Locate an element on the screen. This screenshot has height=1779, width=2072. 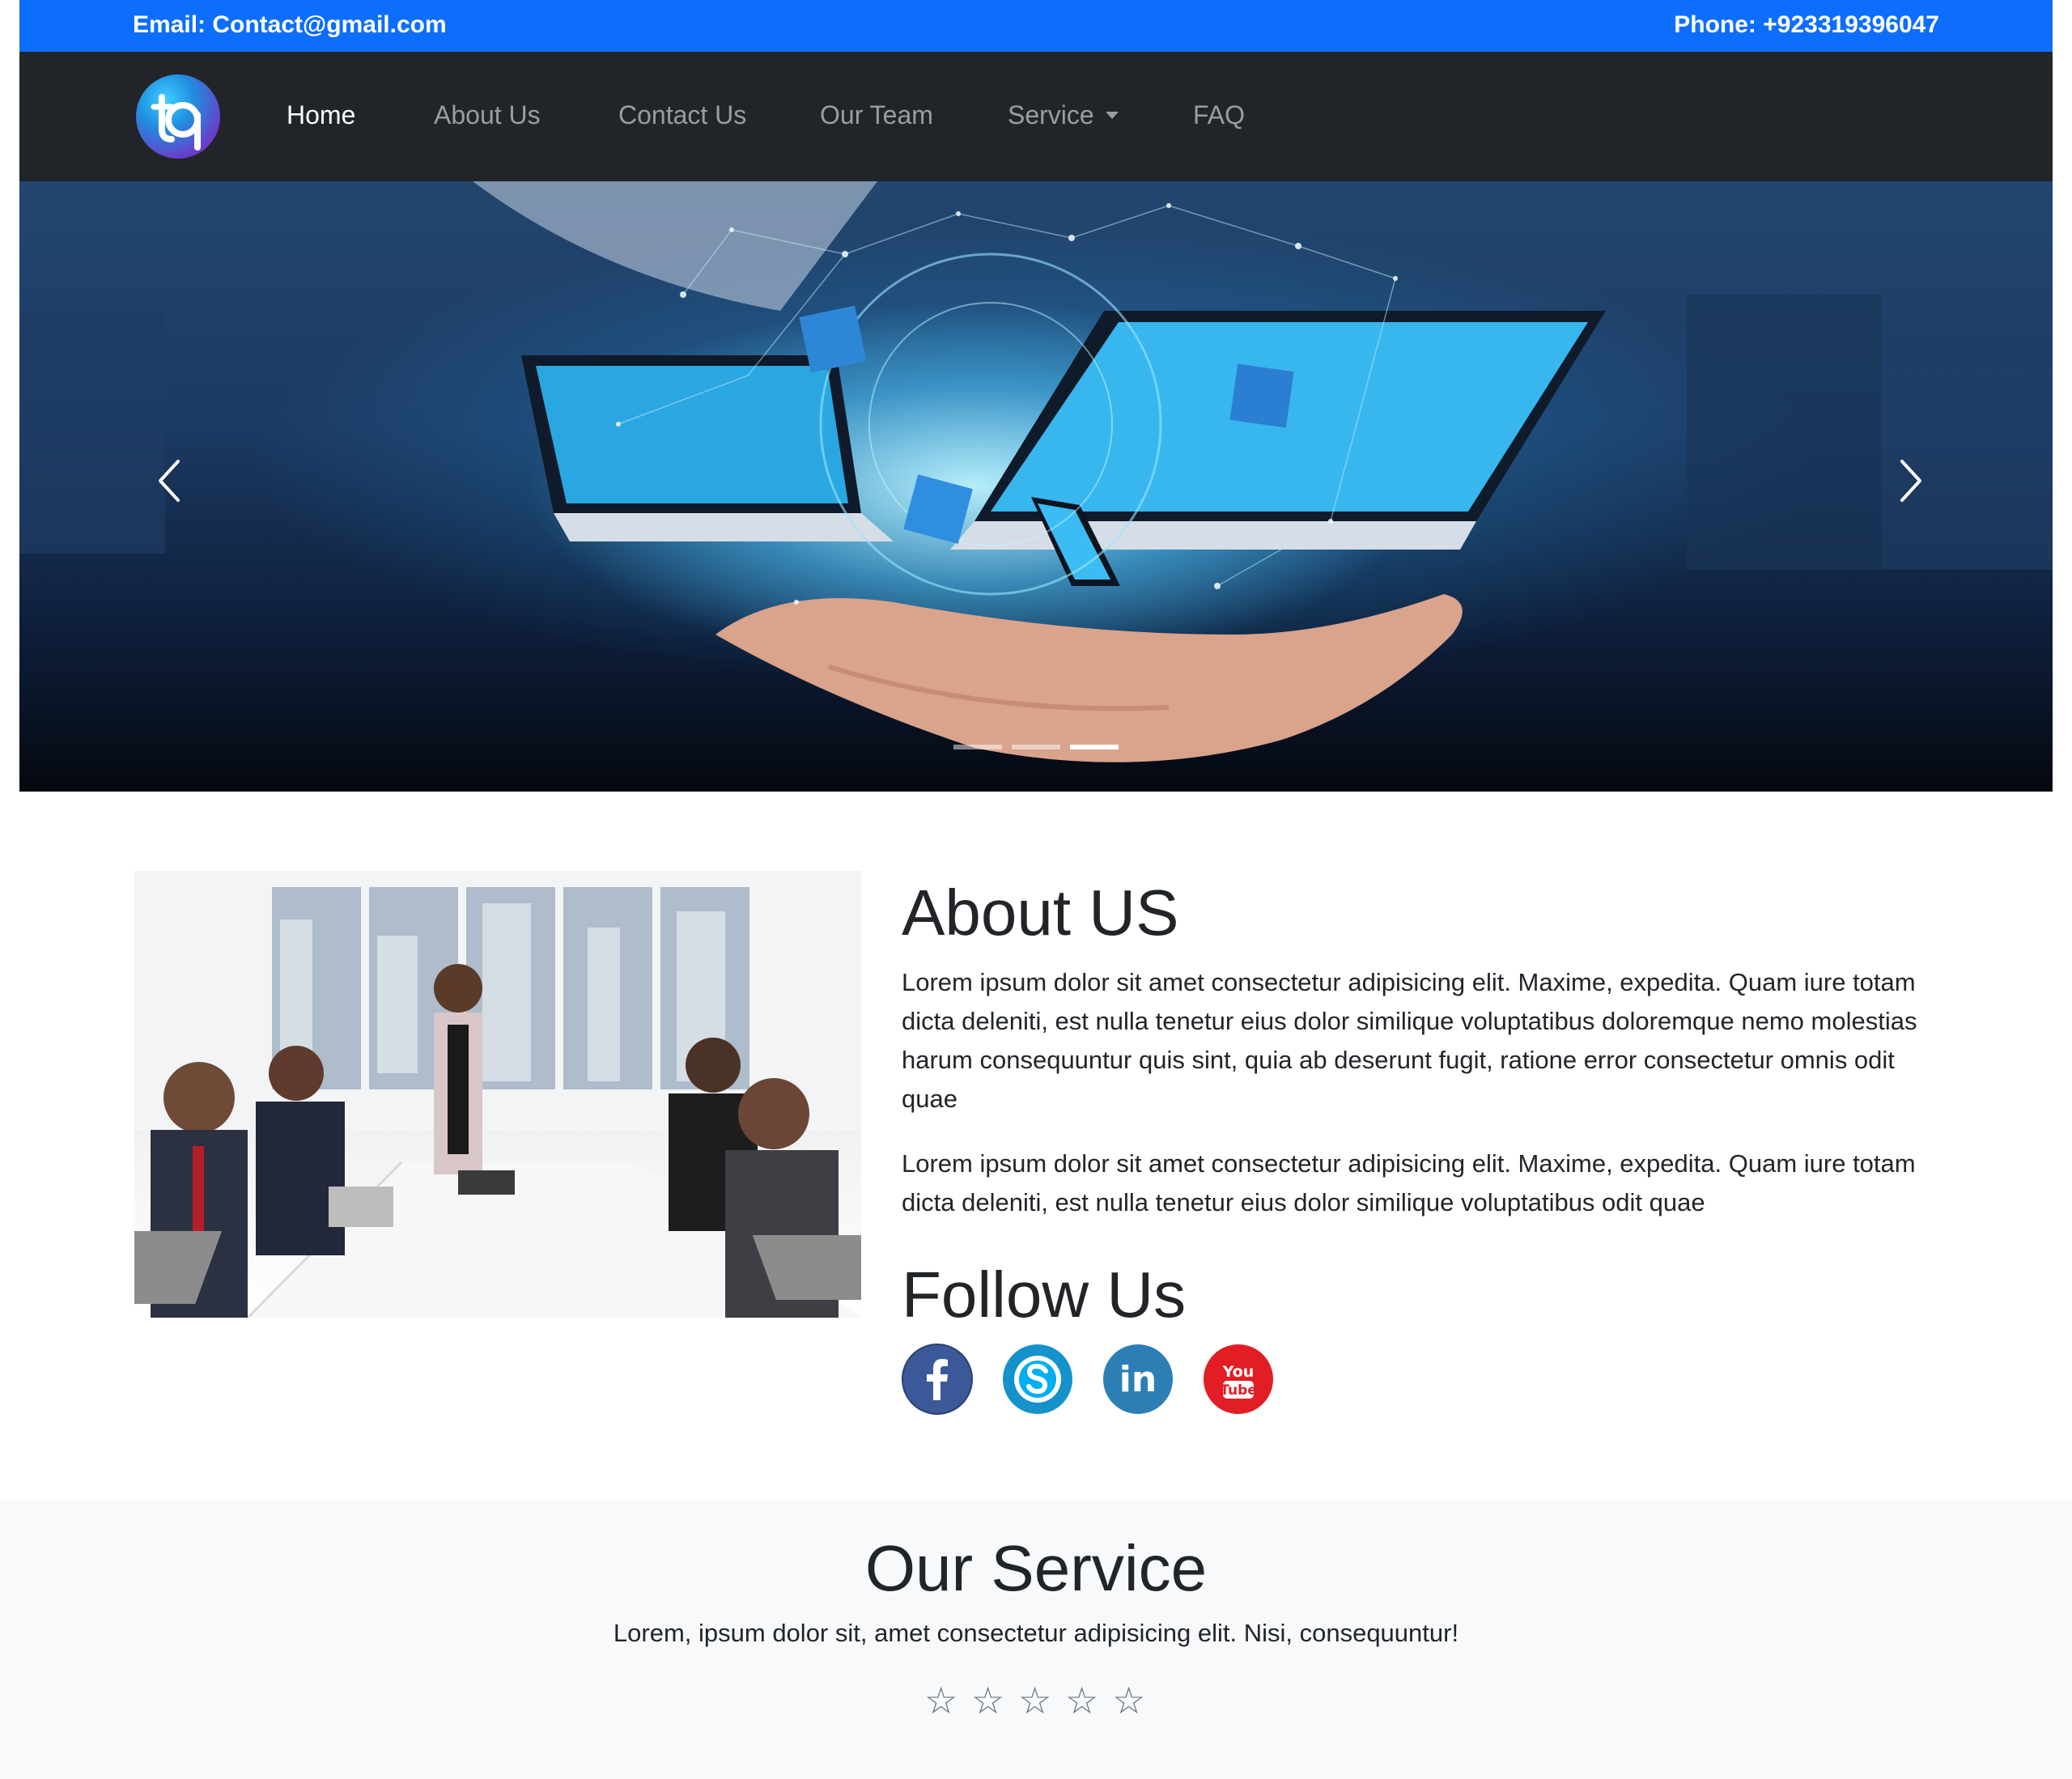
nav-our-team: Our Team is located at coordinates (876, 115).